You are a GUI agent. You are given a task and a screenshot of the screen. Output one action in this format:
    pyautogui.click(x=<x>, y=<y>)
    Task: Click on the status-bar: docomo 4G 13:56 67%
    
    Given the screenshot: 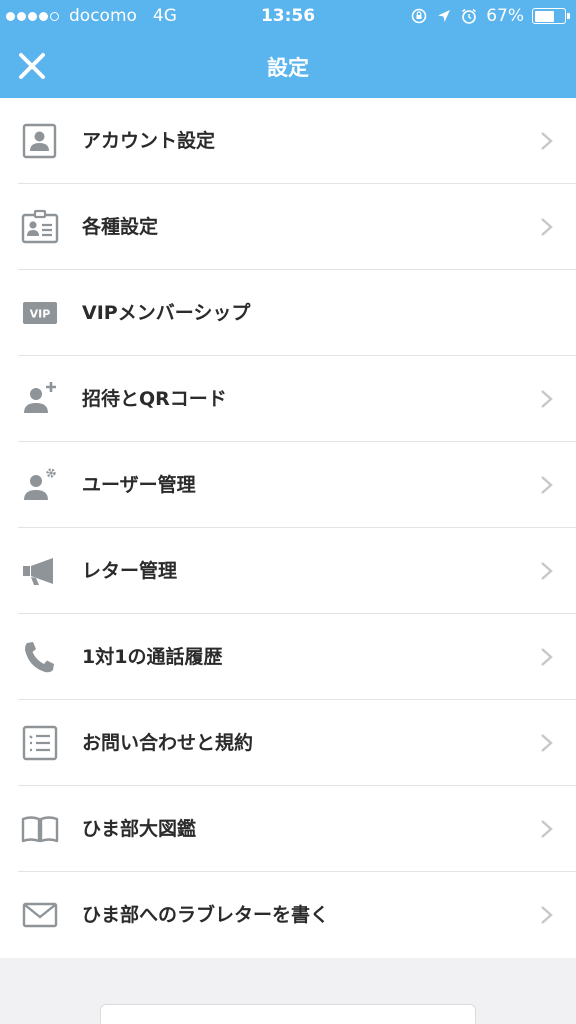 What is the action you would take?
    pyautogui.click(x=288, y=17)
    